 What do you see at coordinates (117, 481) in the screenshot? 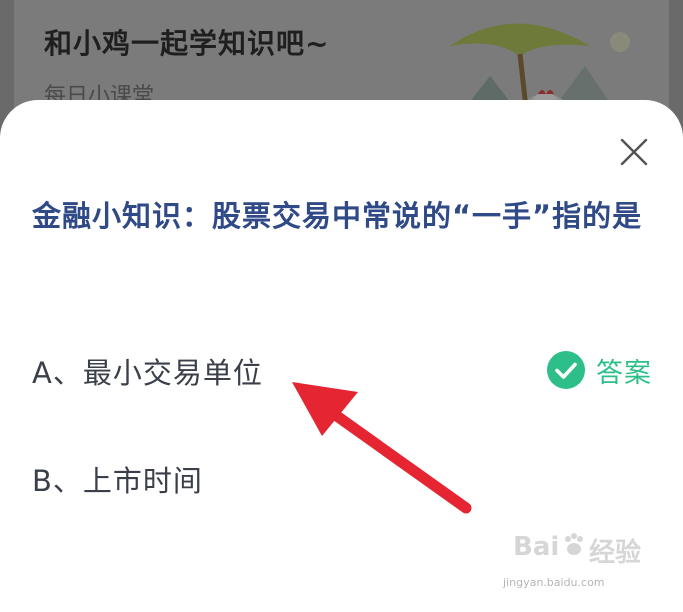
I see `option-b-label: B、上市时间` at bounding box center [117, 481].